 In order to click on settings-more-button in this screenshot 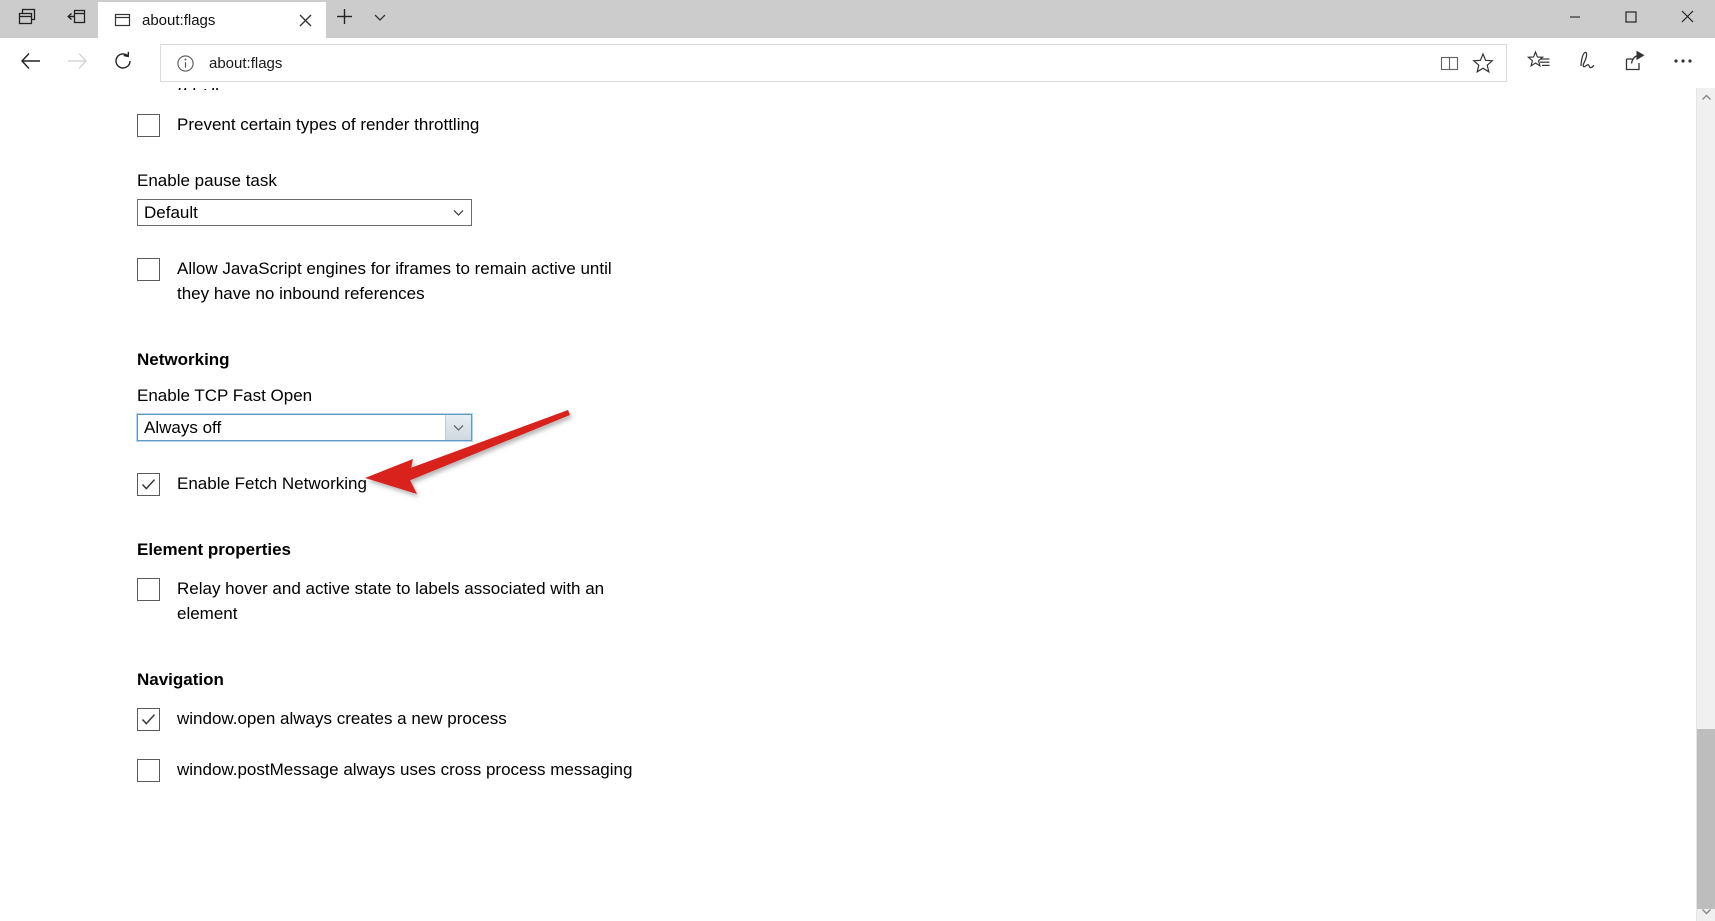, I will do `click(1683, 63)`.